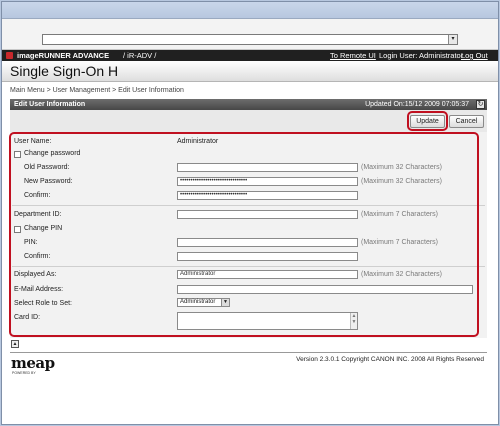  Describe the element at coordinates (24, 373) in the screenshot. I see `meap-logo-subtitle: POWERED BY` at that location.